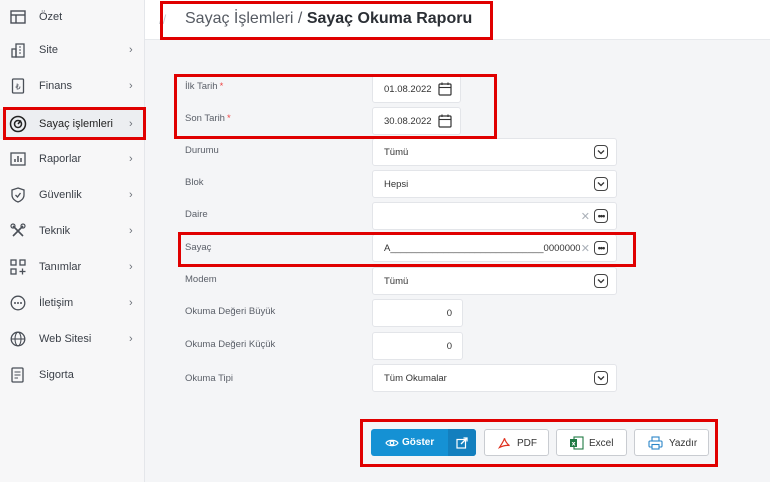  I want to click on sidebar-item-guvenlik: Güvenlik ›, so click(72, 195).